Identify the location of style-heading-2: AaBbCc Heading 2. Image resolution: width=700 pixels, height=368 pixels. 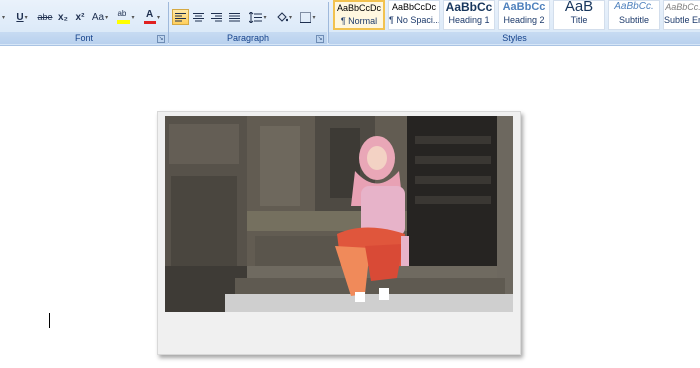
(524, 15).